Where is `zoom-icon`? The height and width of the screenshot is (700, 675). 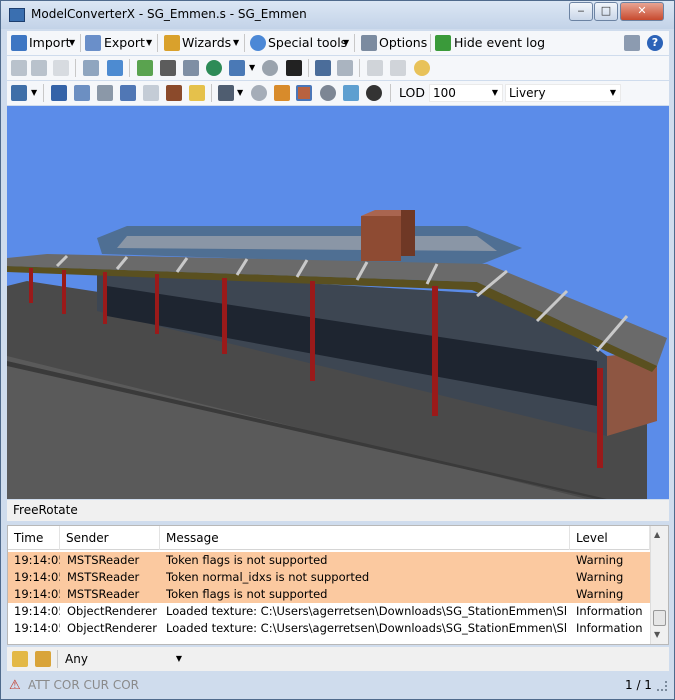 zoom-icon is located at coordinates (91, 68).